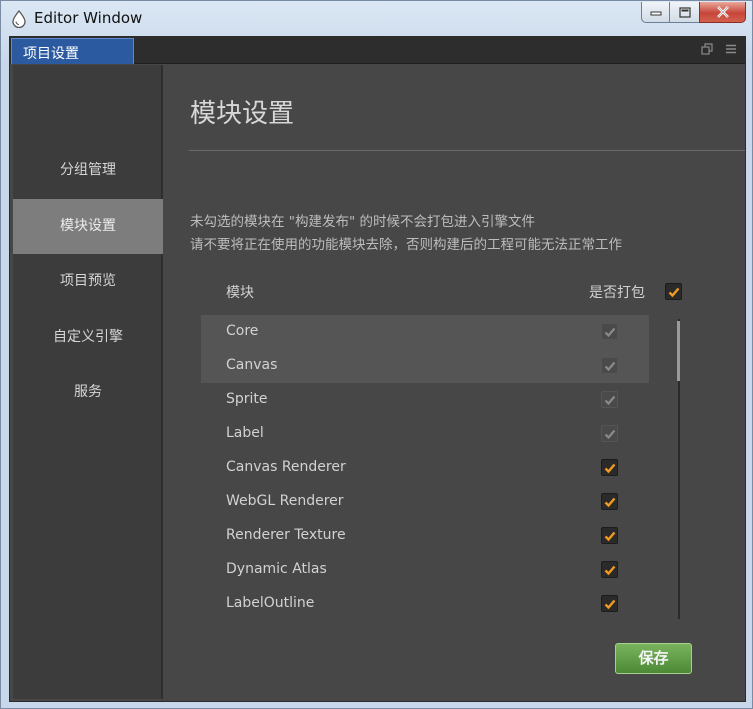  What do you see at coordinates (719, 49) in the screenshot?
I see `tab-tools` at bounding box center [719, 49].